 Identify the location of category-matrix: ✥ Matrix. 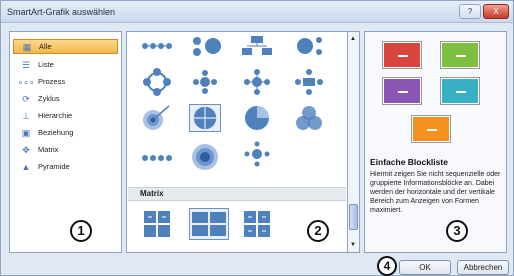
(65, 149).